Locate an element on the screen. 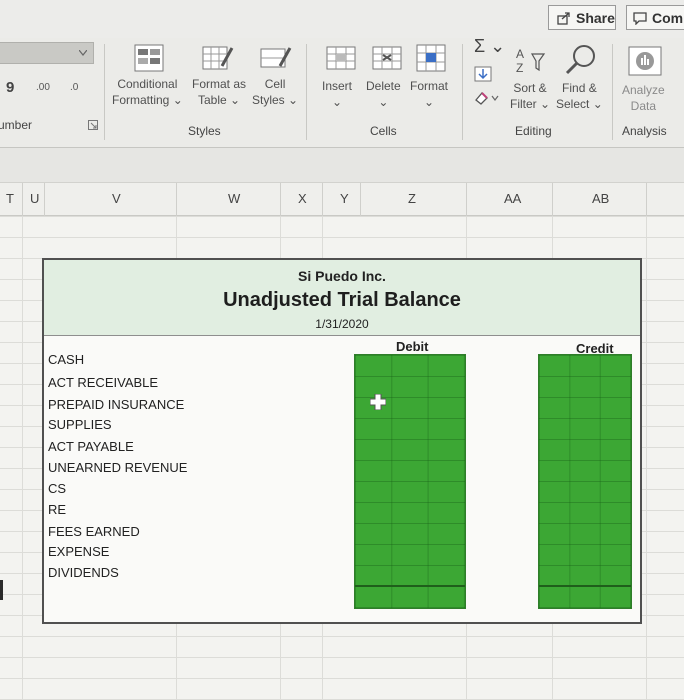 The width and height of the screenshot is (684, 700). column-header-w: W is located at coordinates (234, 198).